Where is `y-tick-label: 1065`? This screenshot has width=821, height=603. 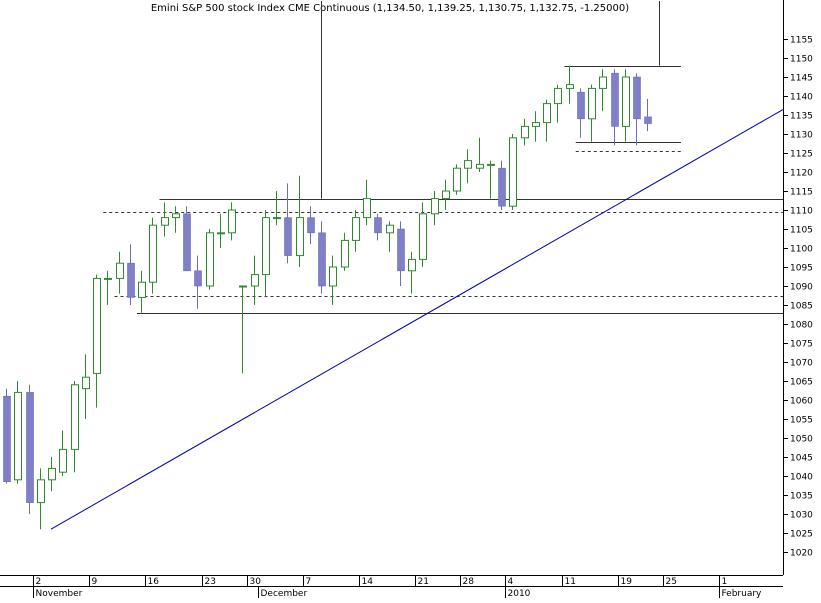
y-tick-label: 1065 is located at coordinates (801, 383).